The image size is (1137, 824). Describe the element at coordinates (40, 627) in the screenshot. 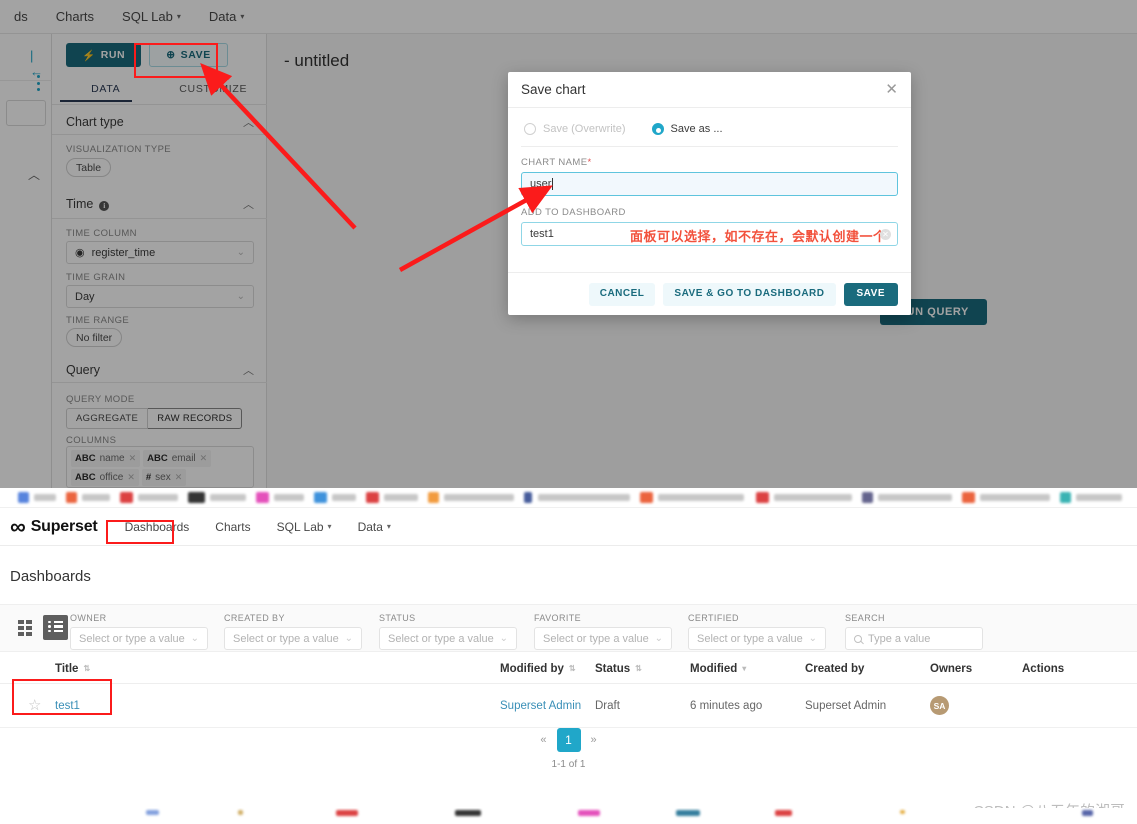

I see `view-mode-toggle` at that location.